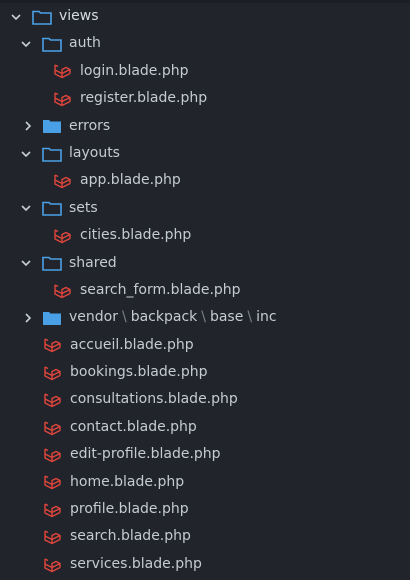  I want to click on folder-label: errors, so click(90, 125).